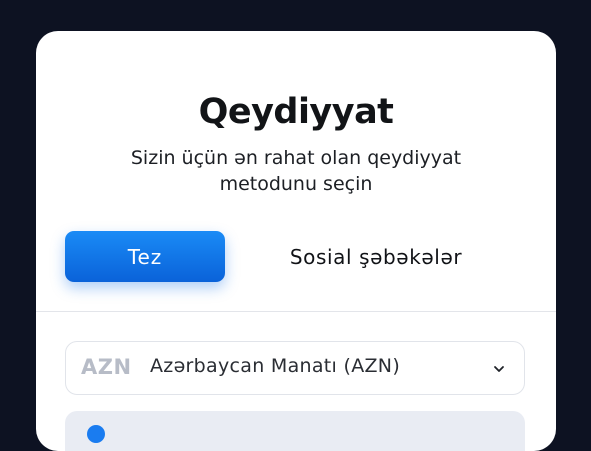 The width and height of the screenshot is (591, 451). What do you see at coordinates (295, 431) in the screenshot?
I see `option-field` at bounding box center [295, 431].